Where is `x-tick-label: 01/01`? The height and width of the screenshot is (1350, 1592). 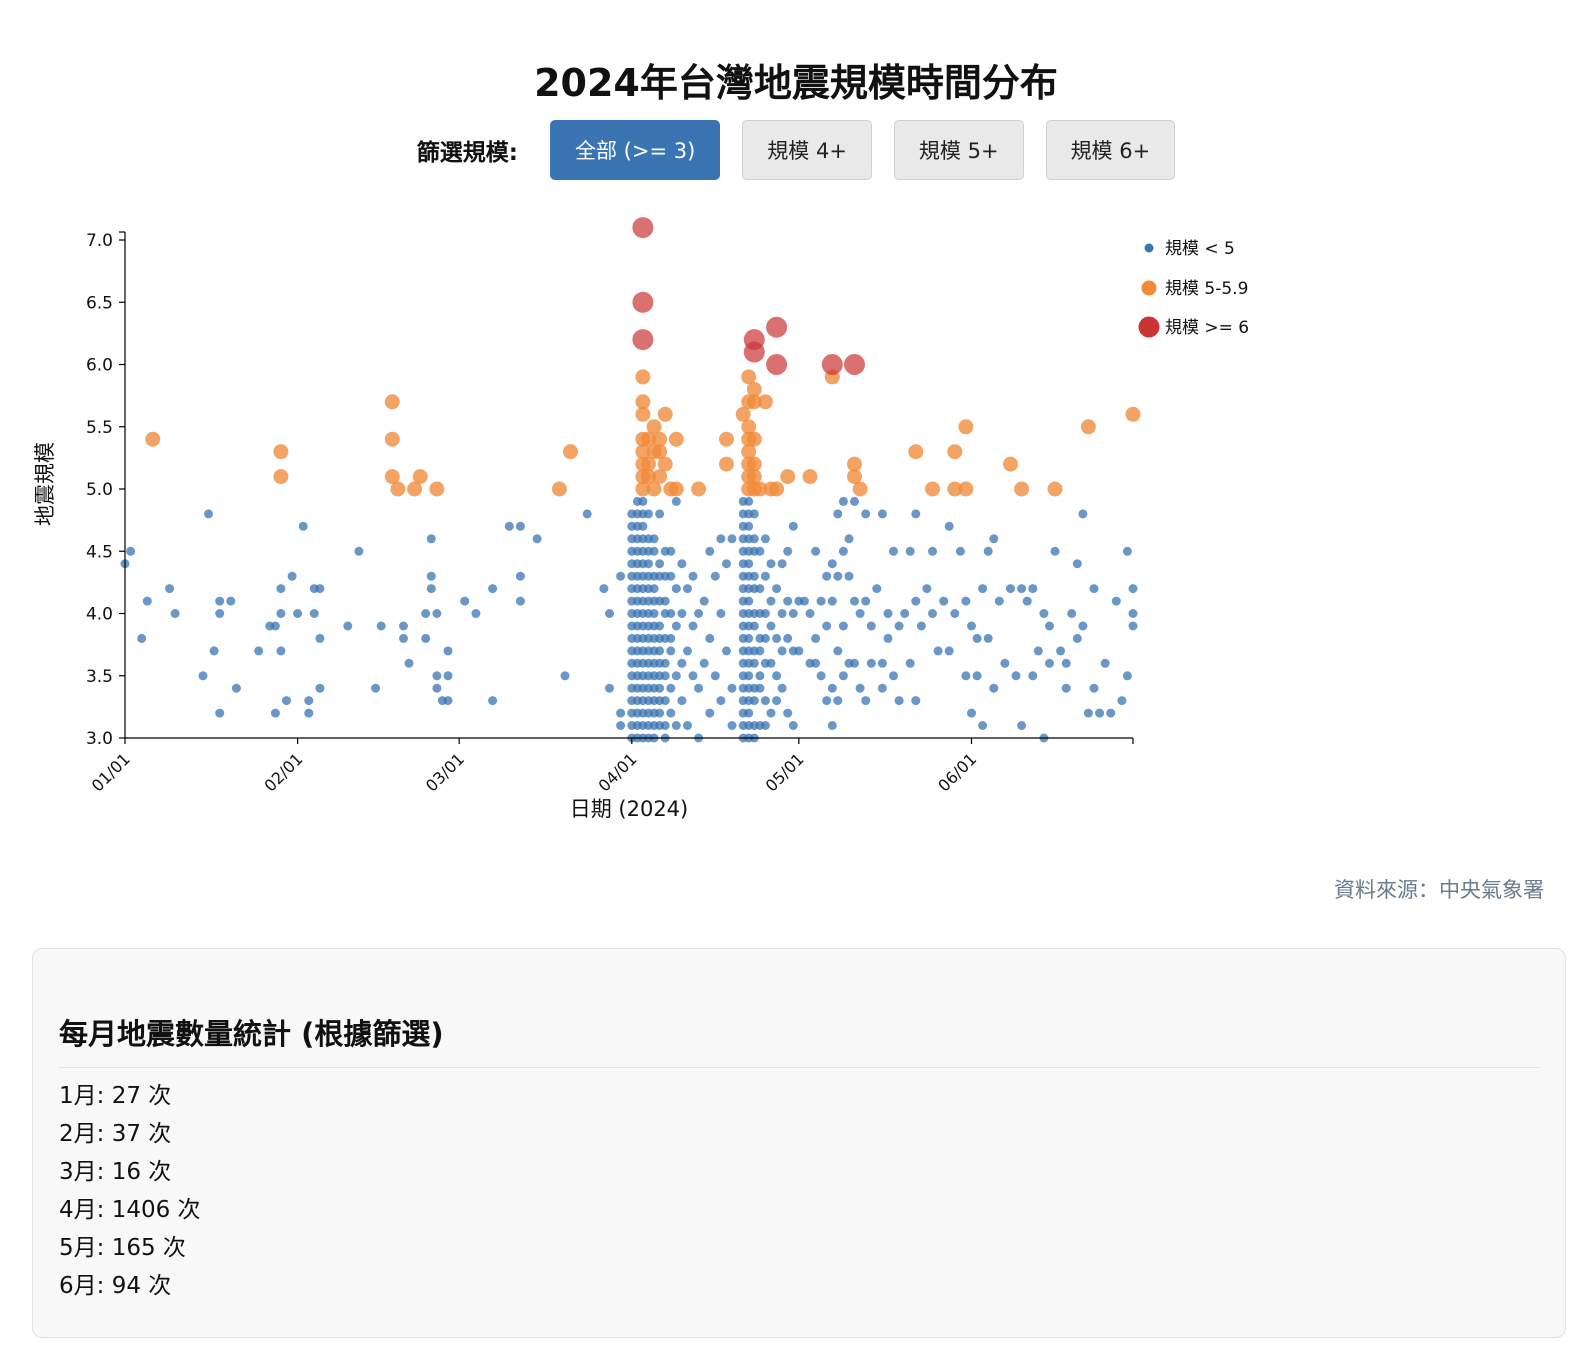 x-tick-label: 01/01 is located at coordinates (111, 772).